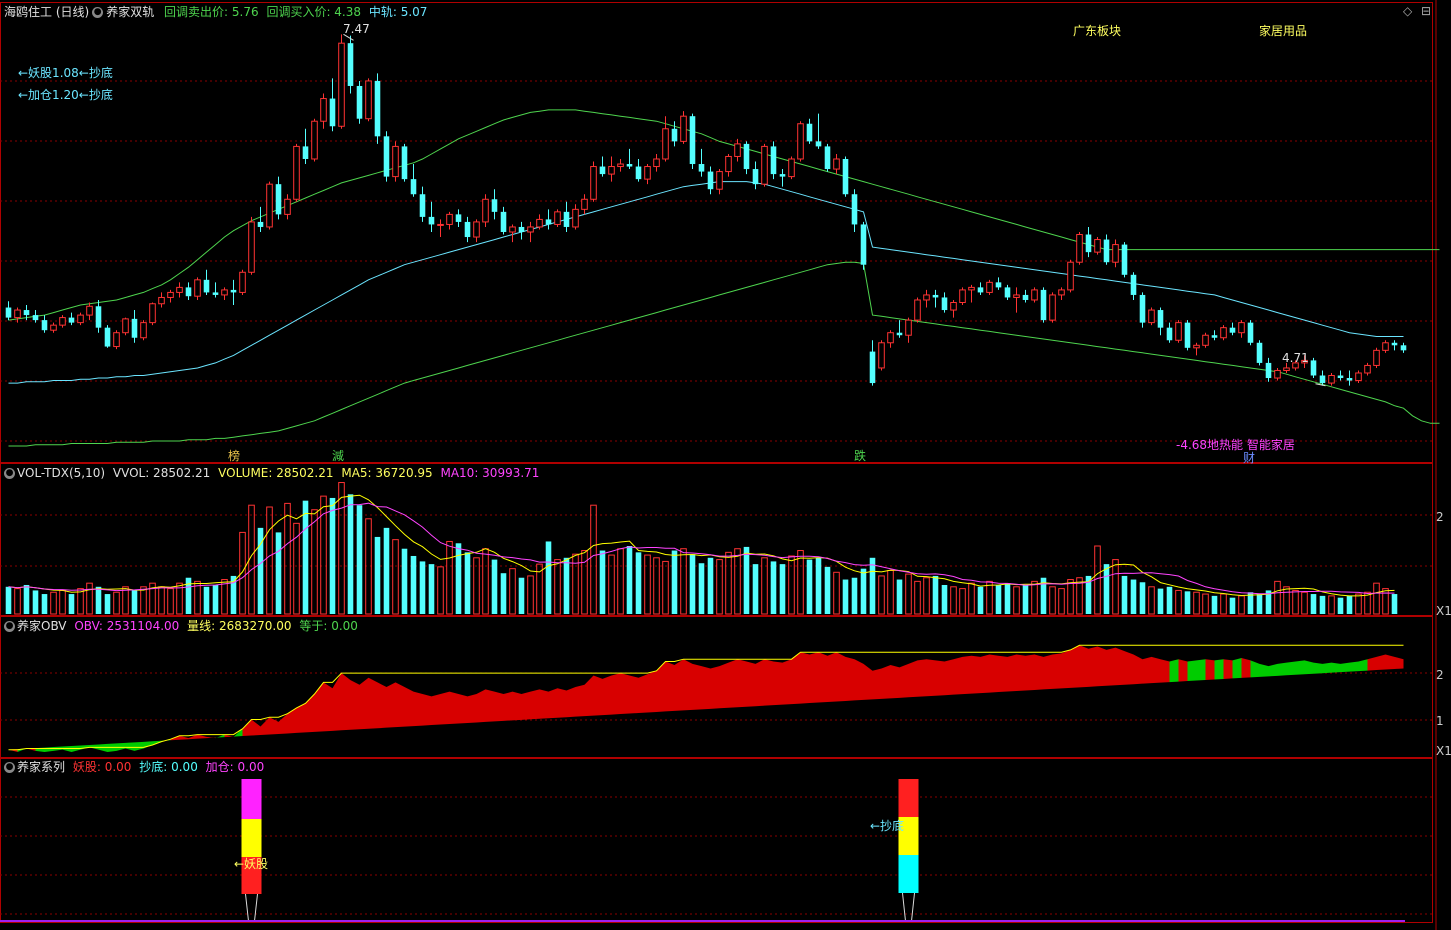  Describe the element at coordinates (1407, 11) in the screenshot. I see `diamond-icon: ◇` at that location.